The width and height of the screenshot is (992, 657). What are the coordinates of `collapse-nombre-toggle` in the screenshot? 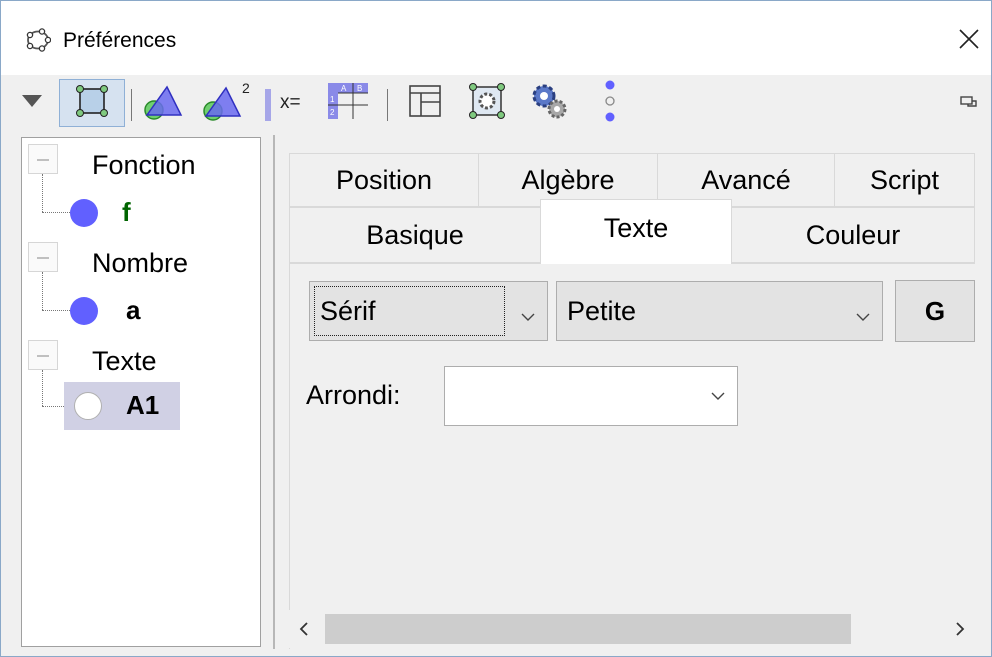 It's located at (43, 257).